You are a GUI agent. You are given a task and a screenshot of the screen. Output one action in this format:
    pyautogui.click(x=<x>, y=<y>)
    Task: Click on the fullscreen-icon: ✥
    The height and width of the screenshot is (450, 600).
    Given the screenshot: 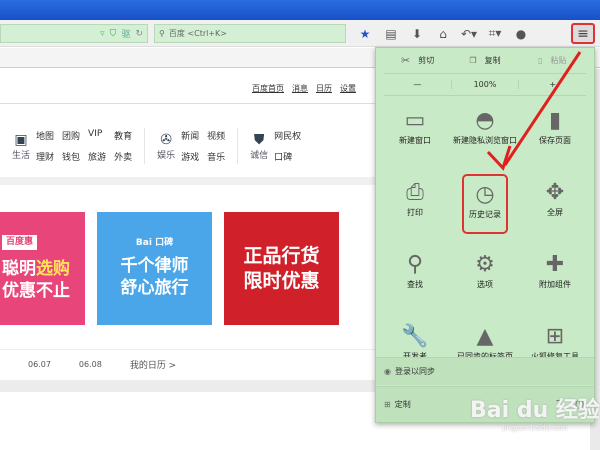 What is the action you would take?
    pyautogui.click(x=555, y=192)
    